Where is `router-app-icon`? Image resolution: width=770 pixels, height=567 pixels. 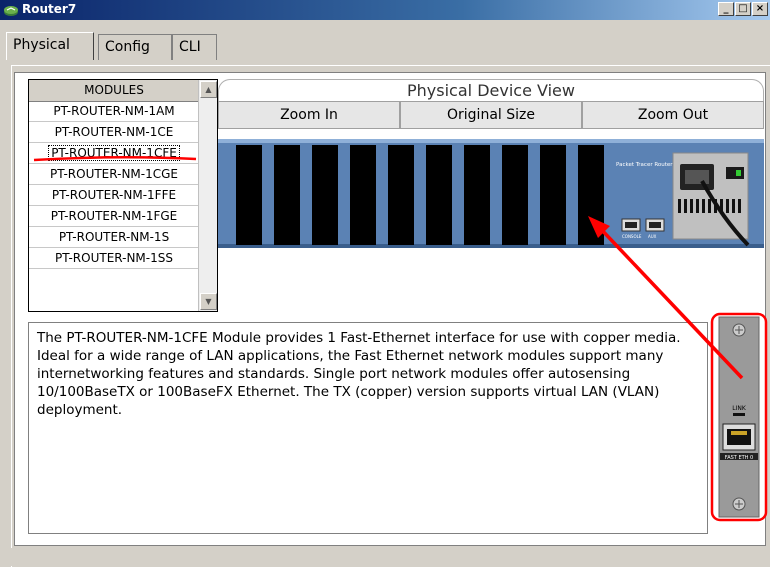 router-app-icon is located at coordinates (11, 11).